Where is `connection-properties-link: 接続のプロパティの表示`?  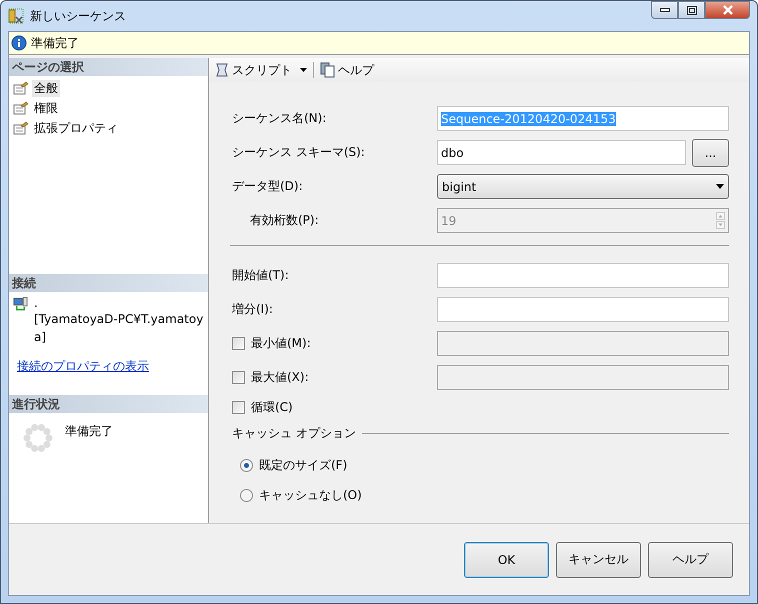
connection-properties-link: 接続のプロパティの表示 is located at coordinates (83, 366).